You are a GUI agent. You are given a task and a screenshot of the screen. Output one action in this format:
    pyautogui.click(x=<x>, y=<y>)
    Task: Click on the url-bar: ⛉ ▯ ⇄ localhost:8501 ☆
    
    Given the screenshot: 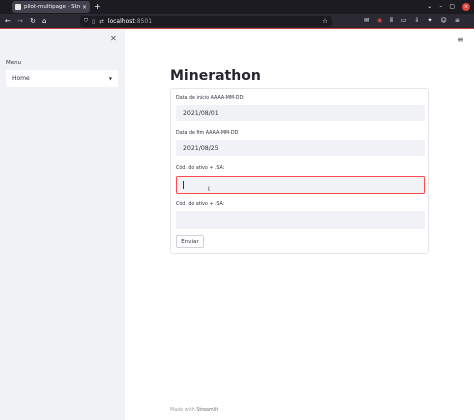 What is the action you would take?
    pyautogui.click(x=206, y=21)
    